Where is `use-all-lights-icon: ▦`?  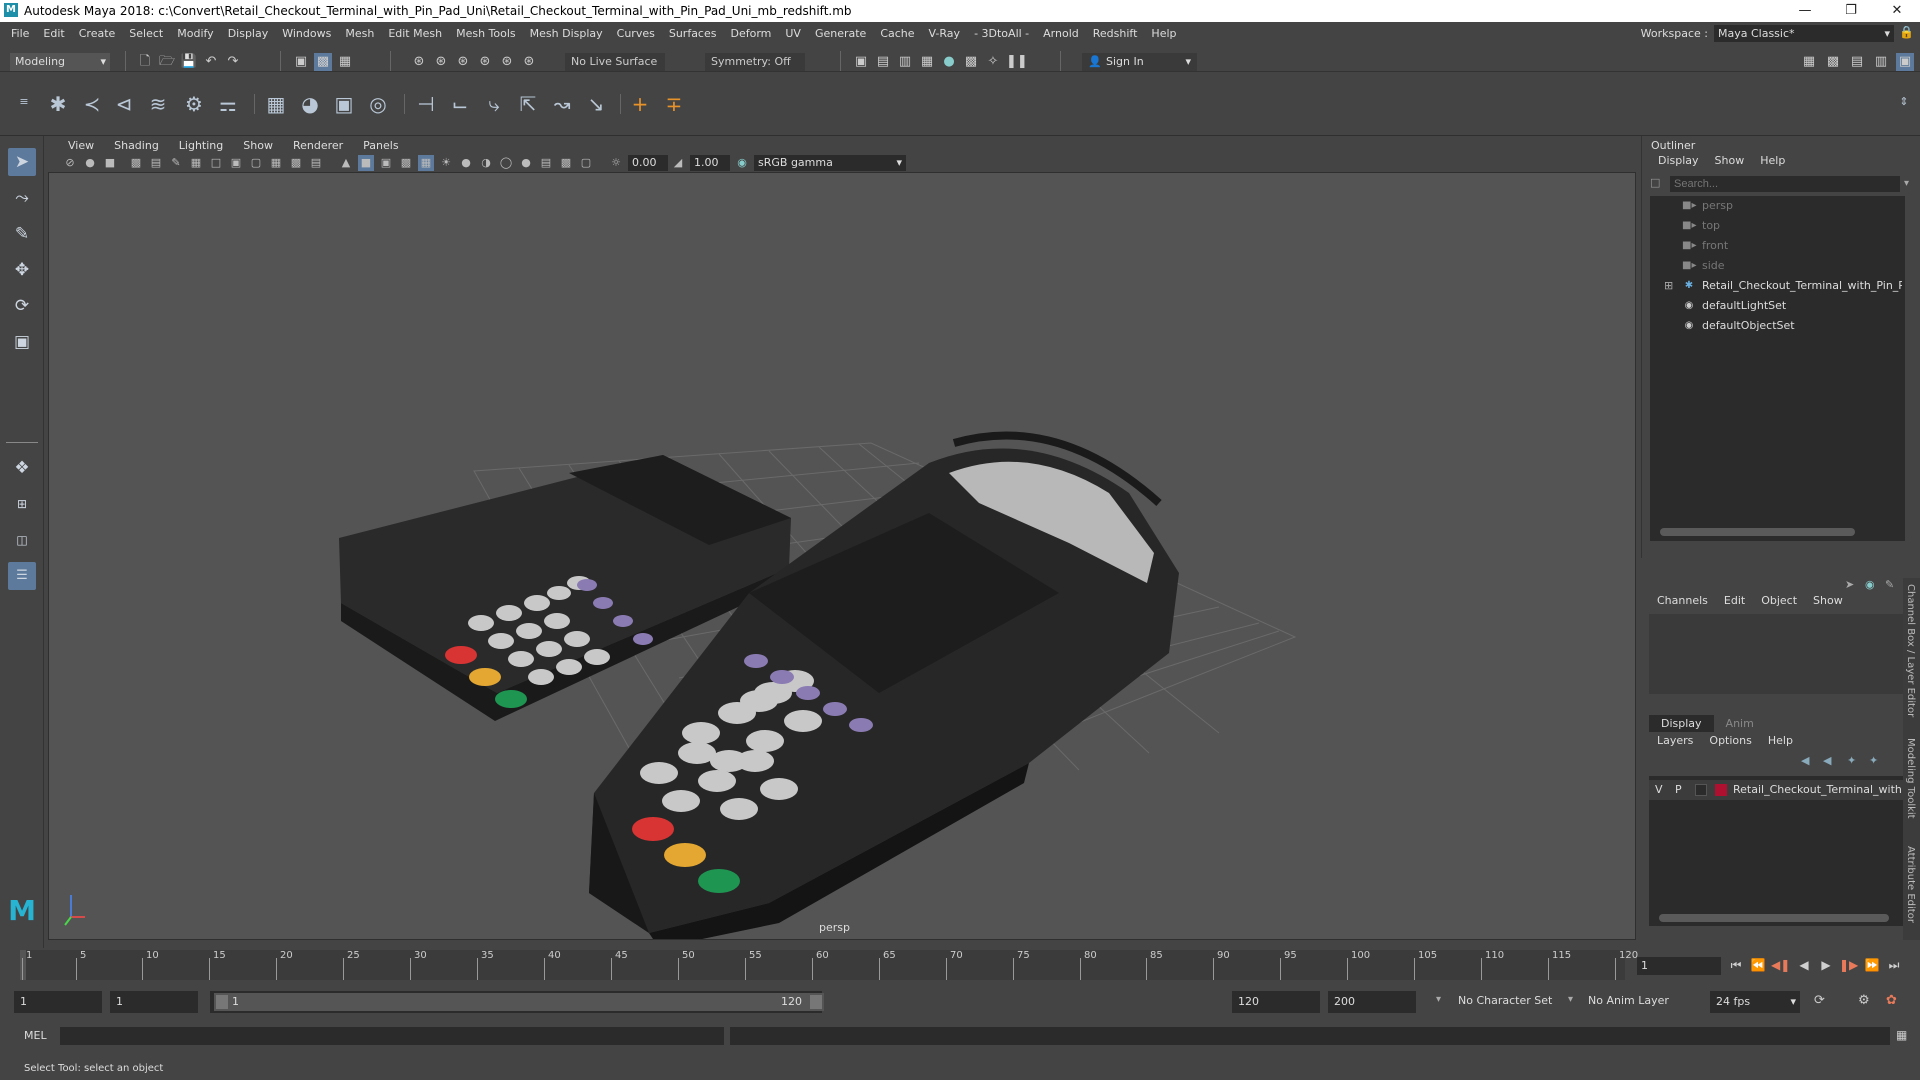
use-all-lights-icon: ▦ is located at coordinates (426, 163).